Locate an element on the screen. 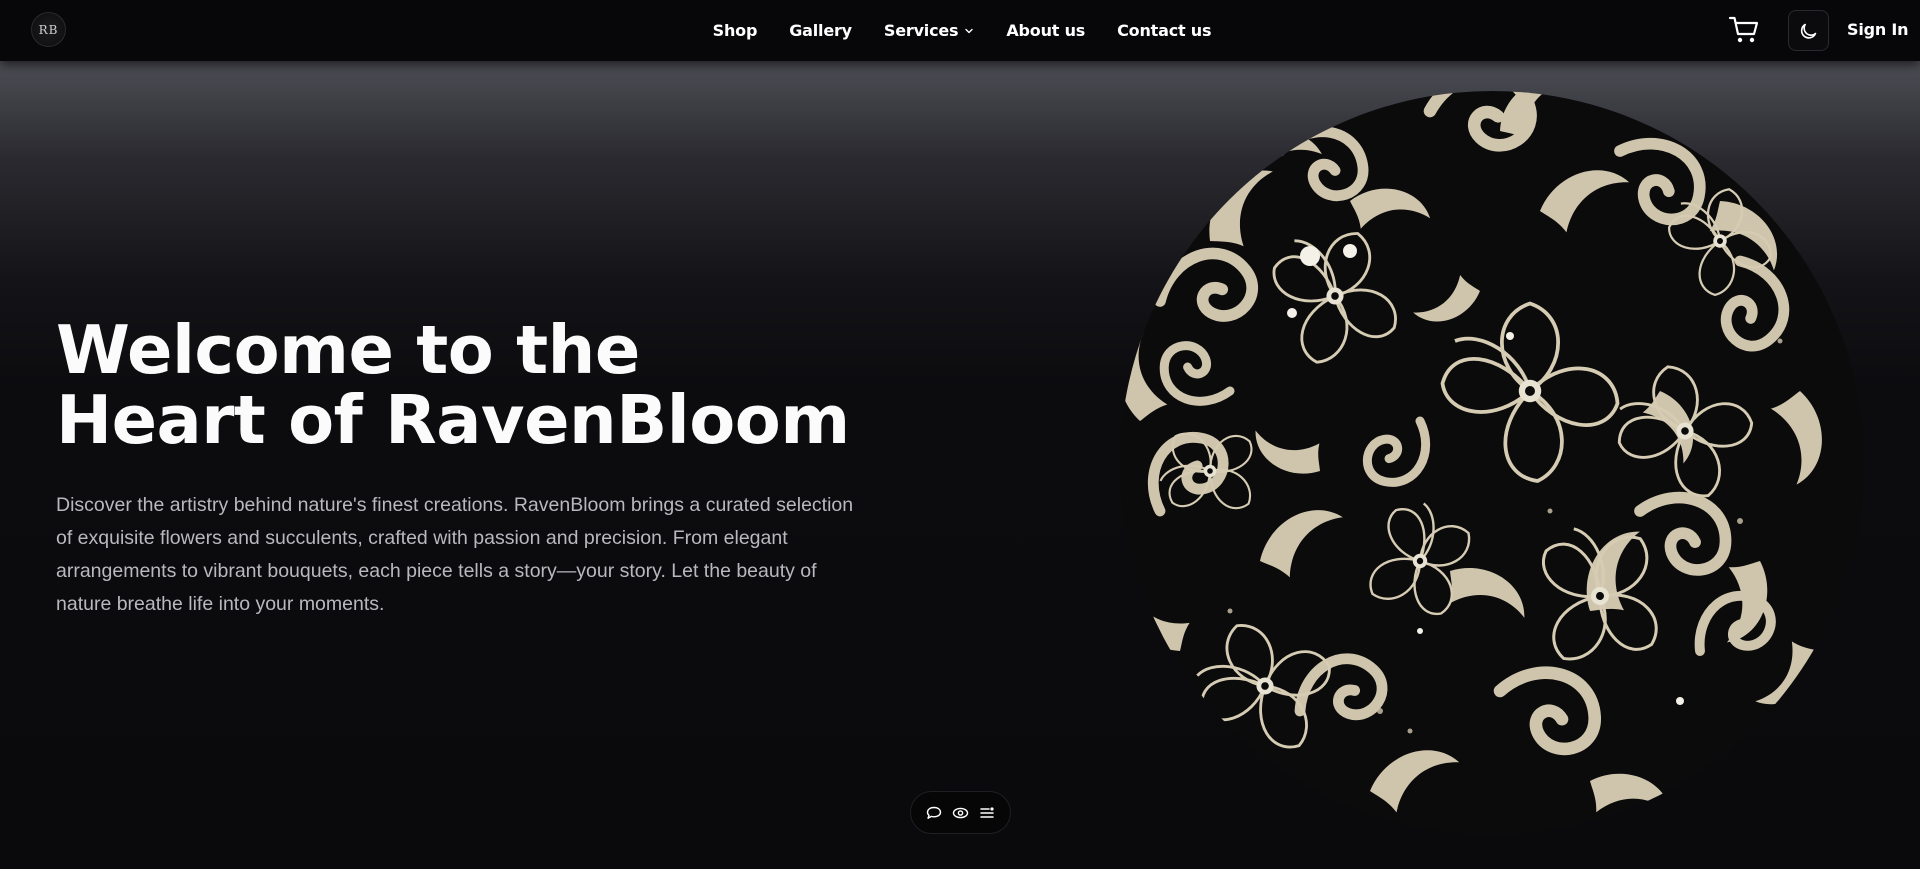 The image size is (1920, 869). menu-button is located at coordinates (987, 813).